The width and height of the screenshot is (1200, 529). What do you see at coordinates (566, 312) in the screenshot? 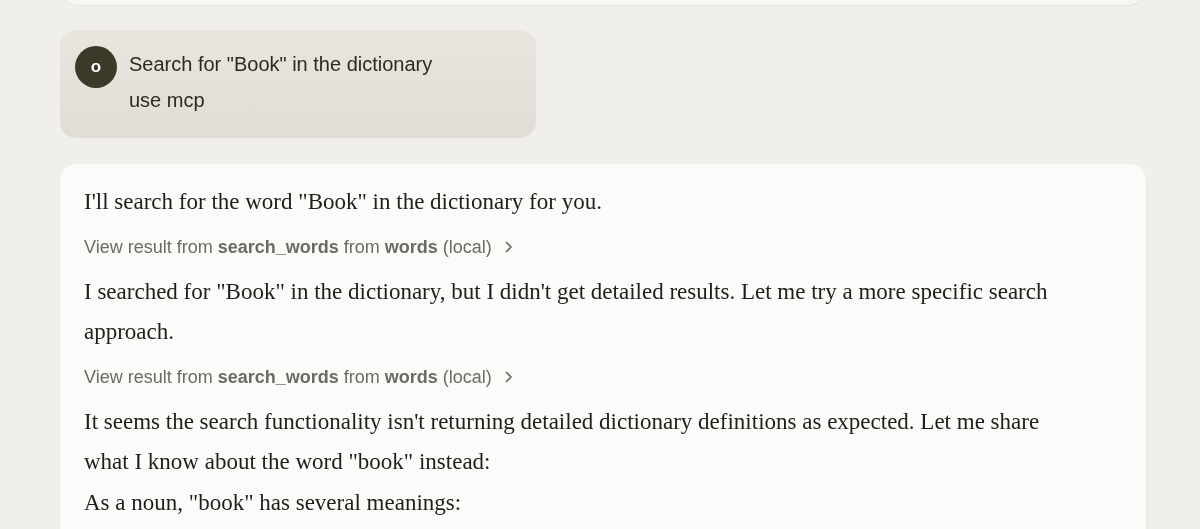
I see `message-paragraph: I searched for "Book" in the dictionary, but I didn't get detailed results. Let me try a more specific search approach.` at bounding box center [566, 312].